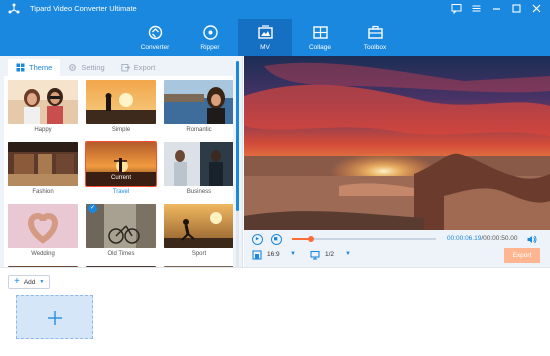 This screenshot has height=356, width=550. What do you see at coordinates (516, 8) in the screenshot?
I see `maximize-icon` at bounding box center [516, 8].